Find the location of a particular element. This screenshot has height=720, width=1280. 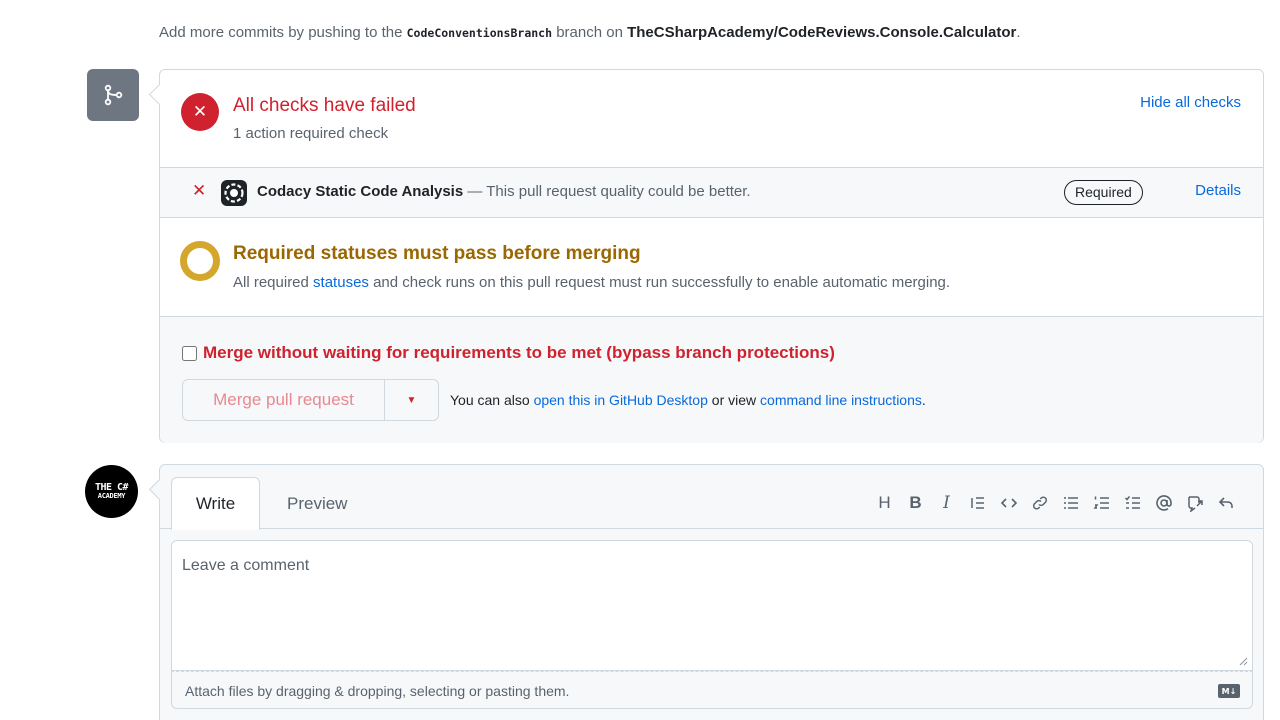

reply-icon is located at coordinates (1225, 503).